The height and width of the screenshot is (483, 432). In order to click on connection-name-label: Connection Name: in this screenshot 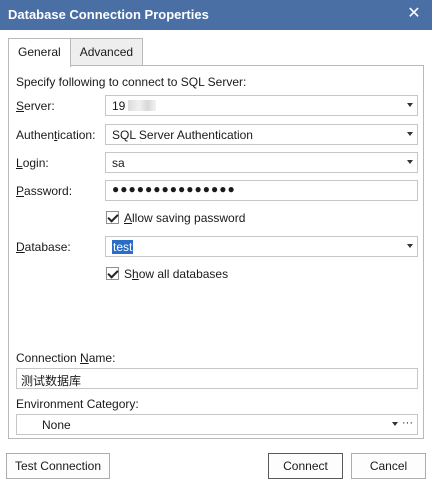, I will do `click(66, 358)`.